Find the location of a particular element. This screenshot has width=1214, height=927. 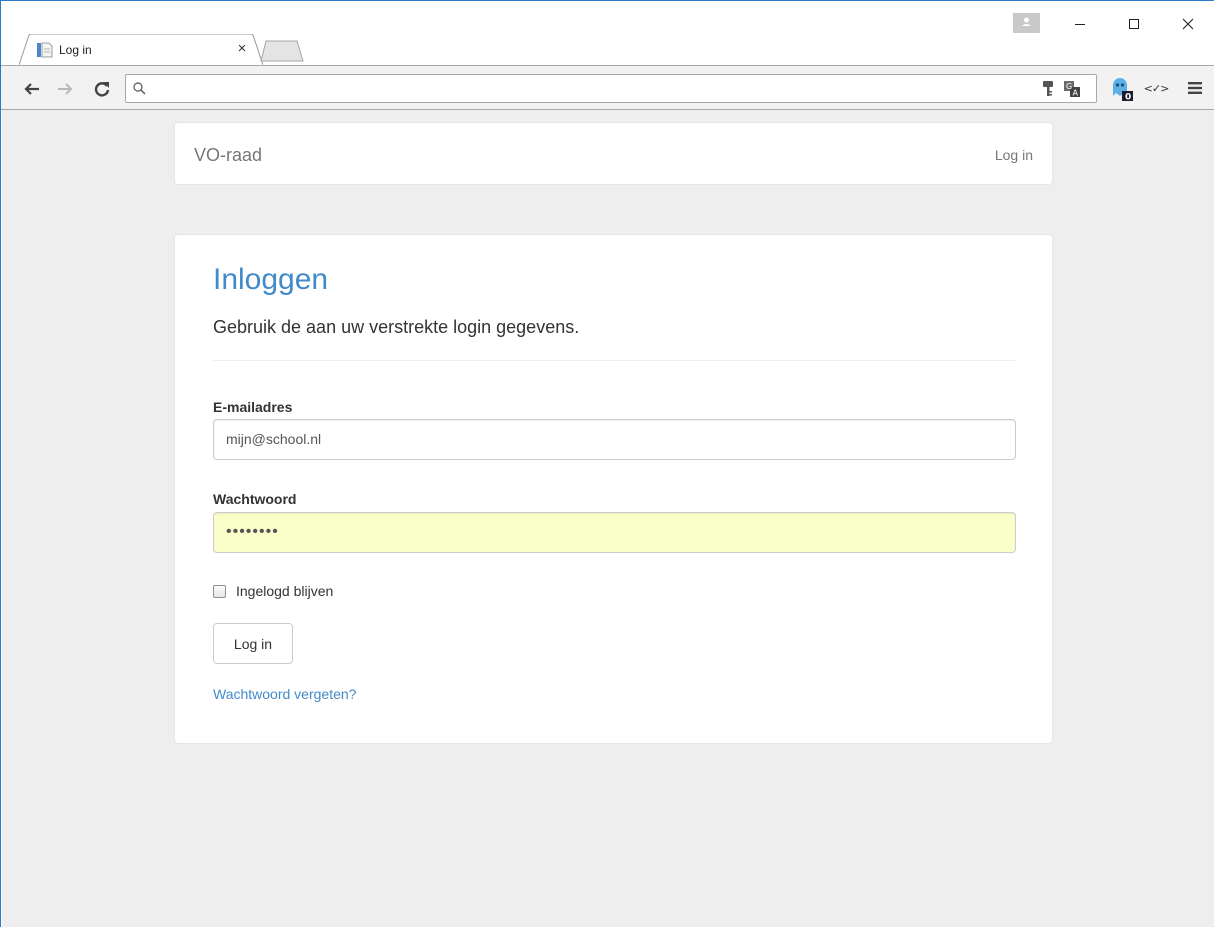

remember-me-label: Ingelogd blijven is located at coordinates (284, 591).